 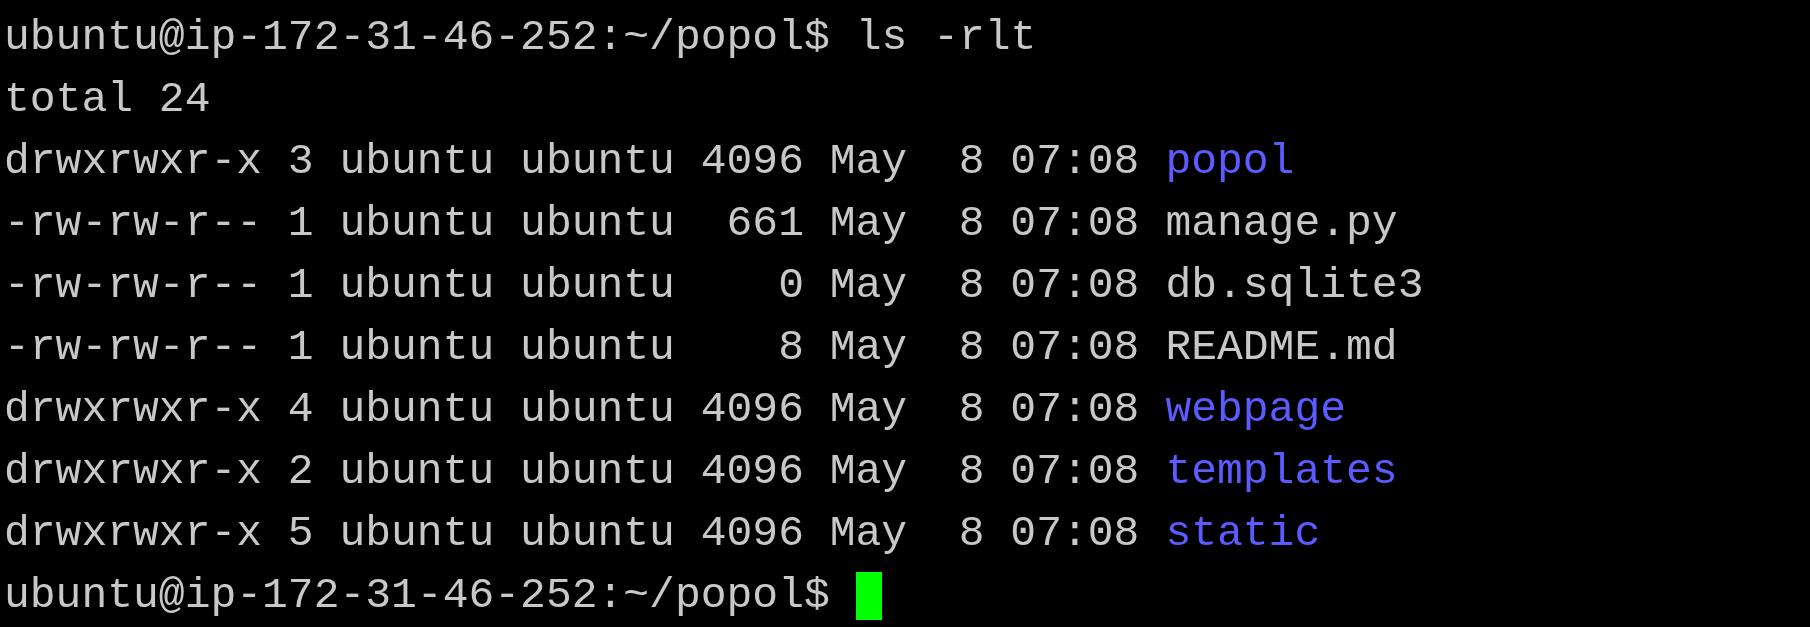 What do you see at coordinates (946, 38) in the screenshot?
I see `command-text: ls -rlt` at bounding box center [946, 38].